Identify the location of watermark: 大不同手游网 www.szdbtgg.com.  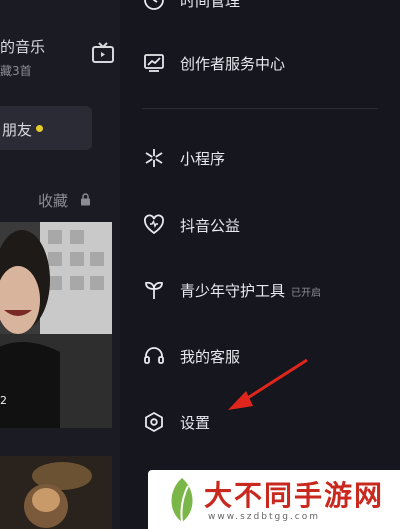
(274, 499).